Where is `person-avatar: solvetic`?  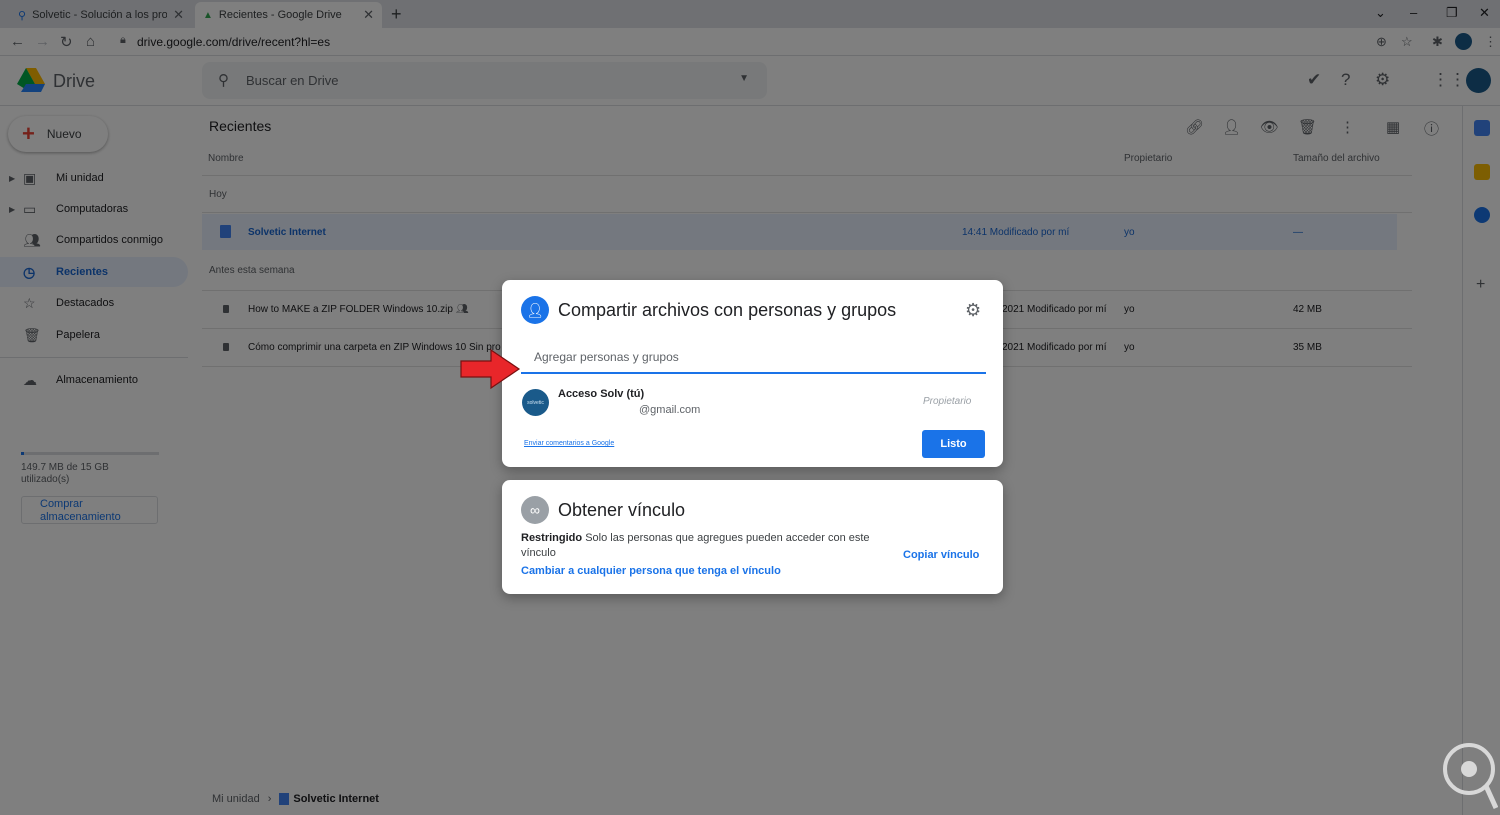 person-avatar: solvetic is located at coordinates (535, 402).